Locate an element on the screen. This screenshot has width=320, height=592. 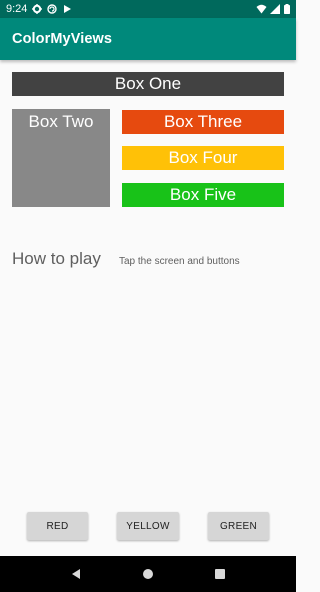
app-bar: ColorMyViews is located at coordinates (148, 39).